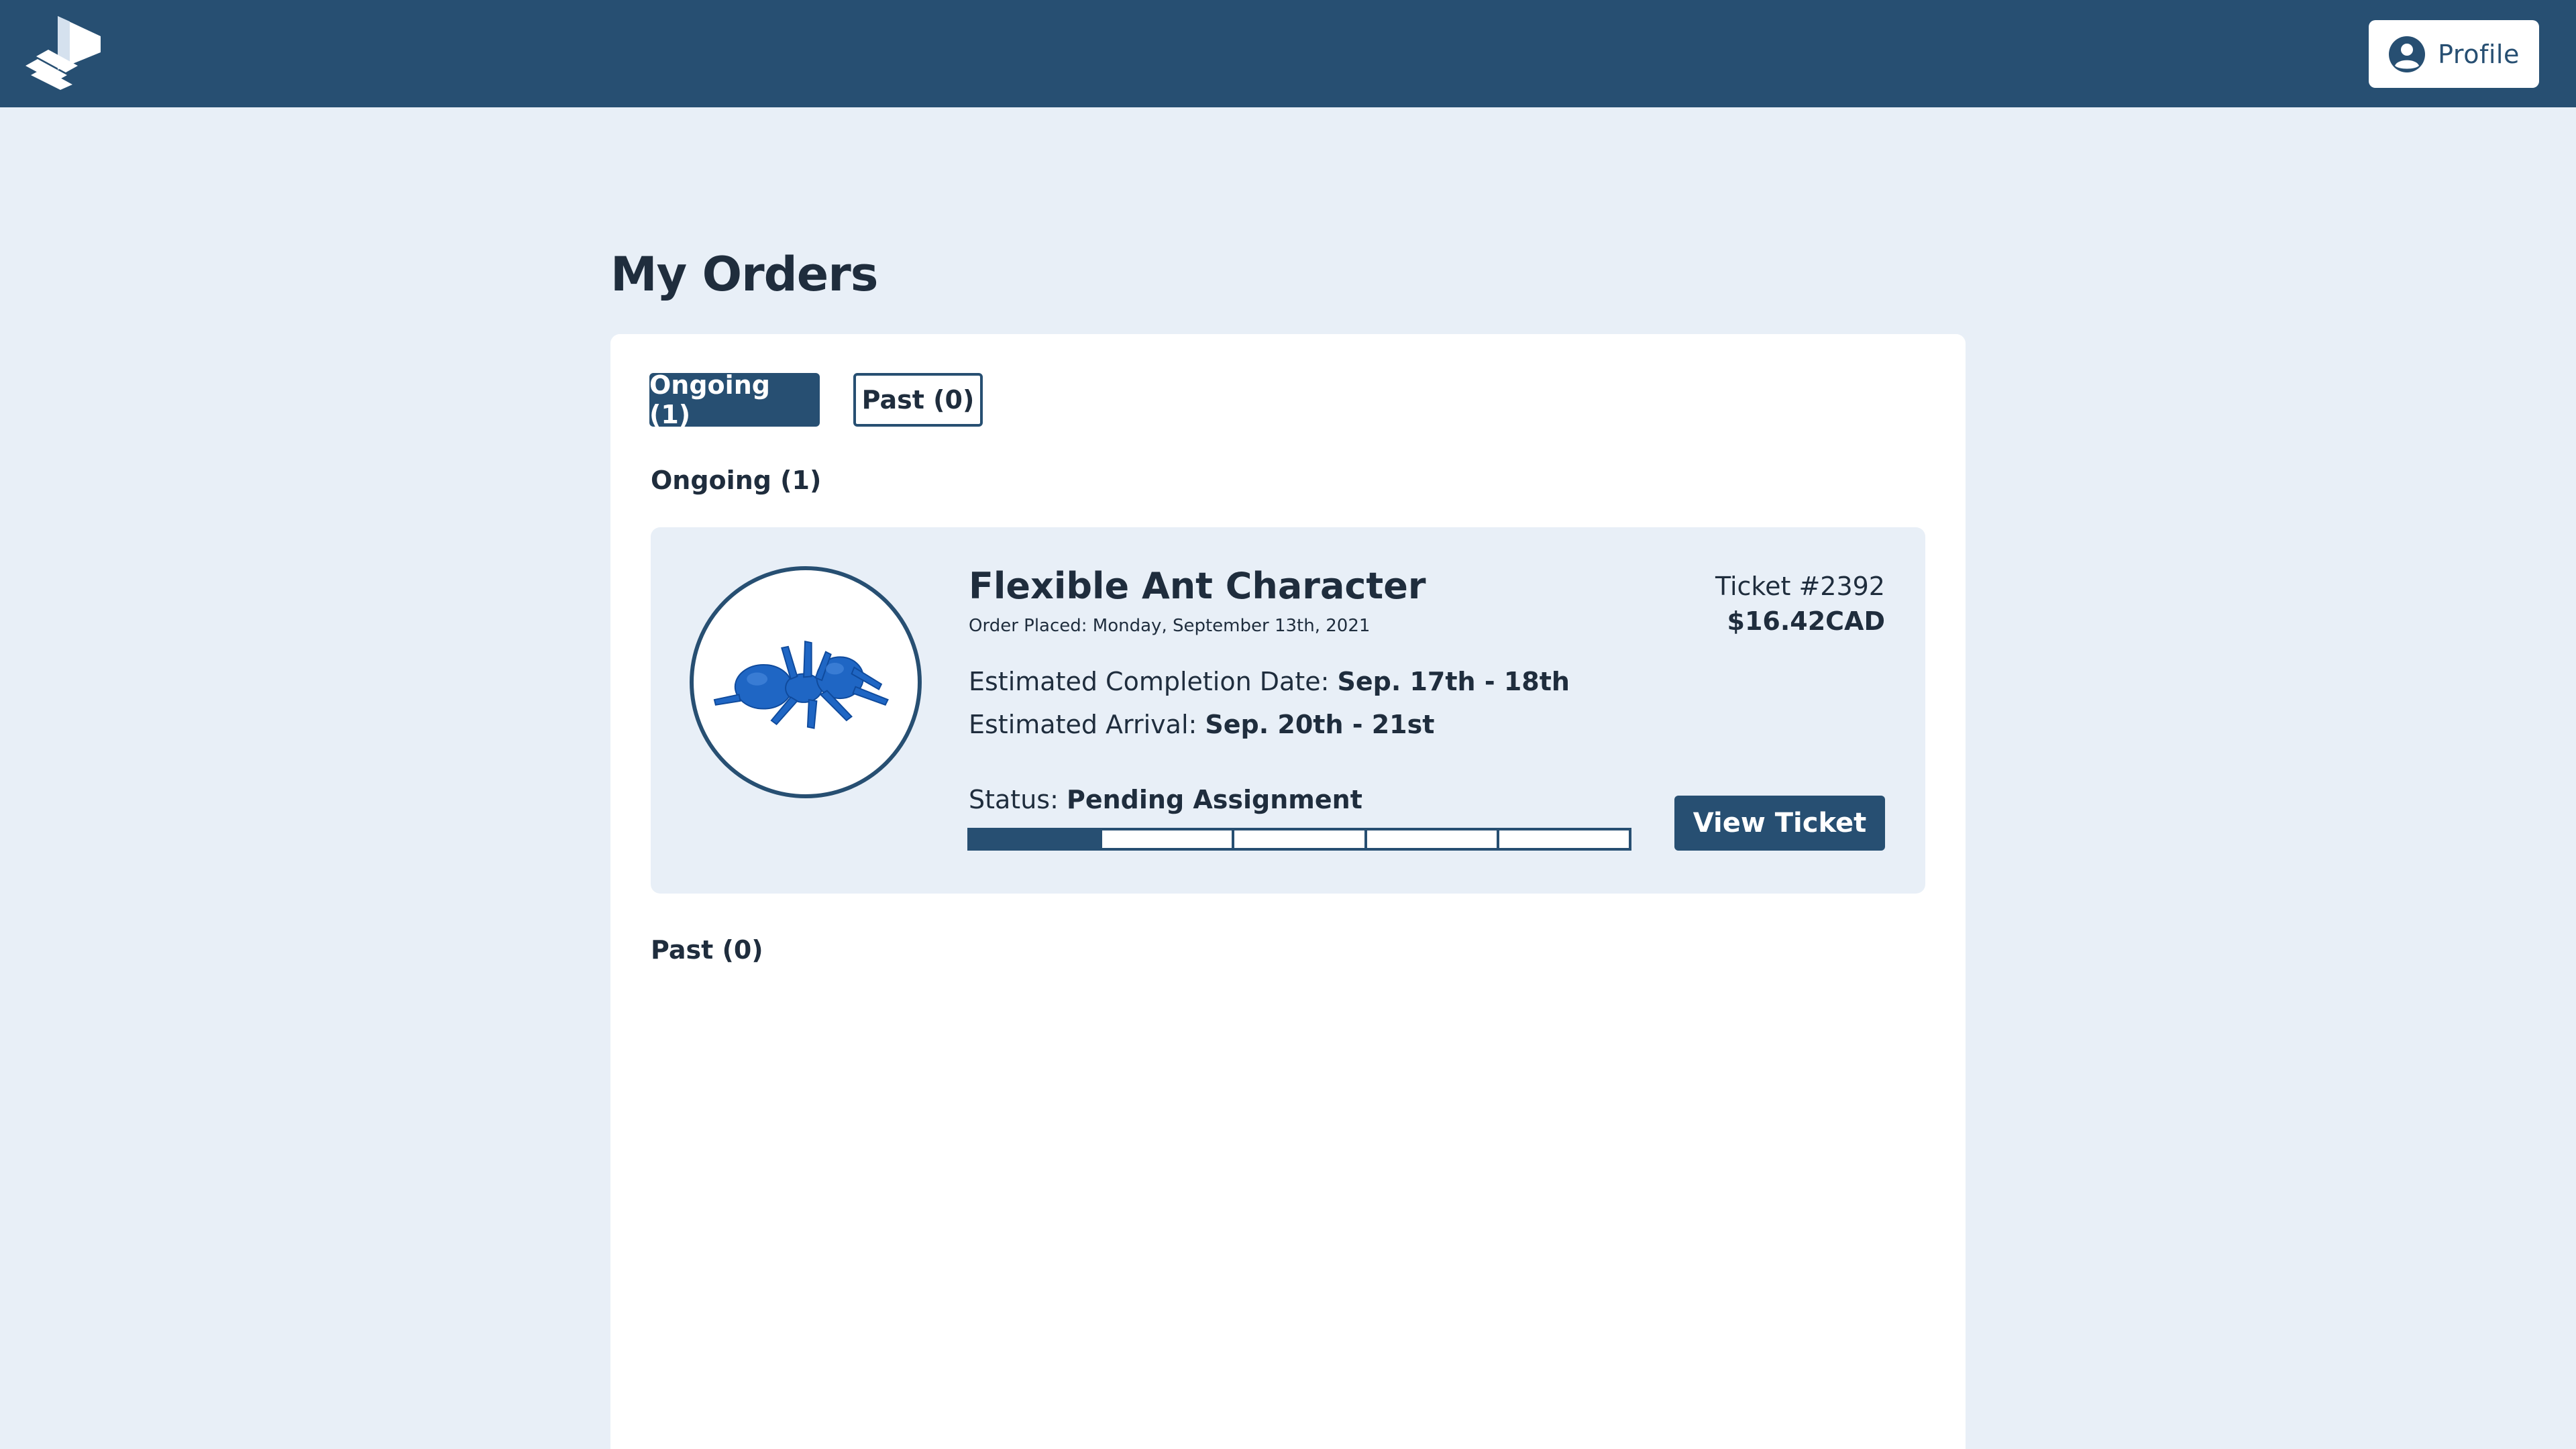  I want to click on order-thumbnail, so click(806, 682).